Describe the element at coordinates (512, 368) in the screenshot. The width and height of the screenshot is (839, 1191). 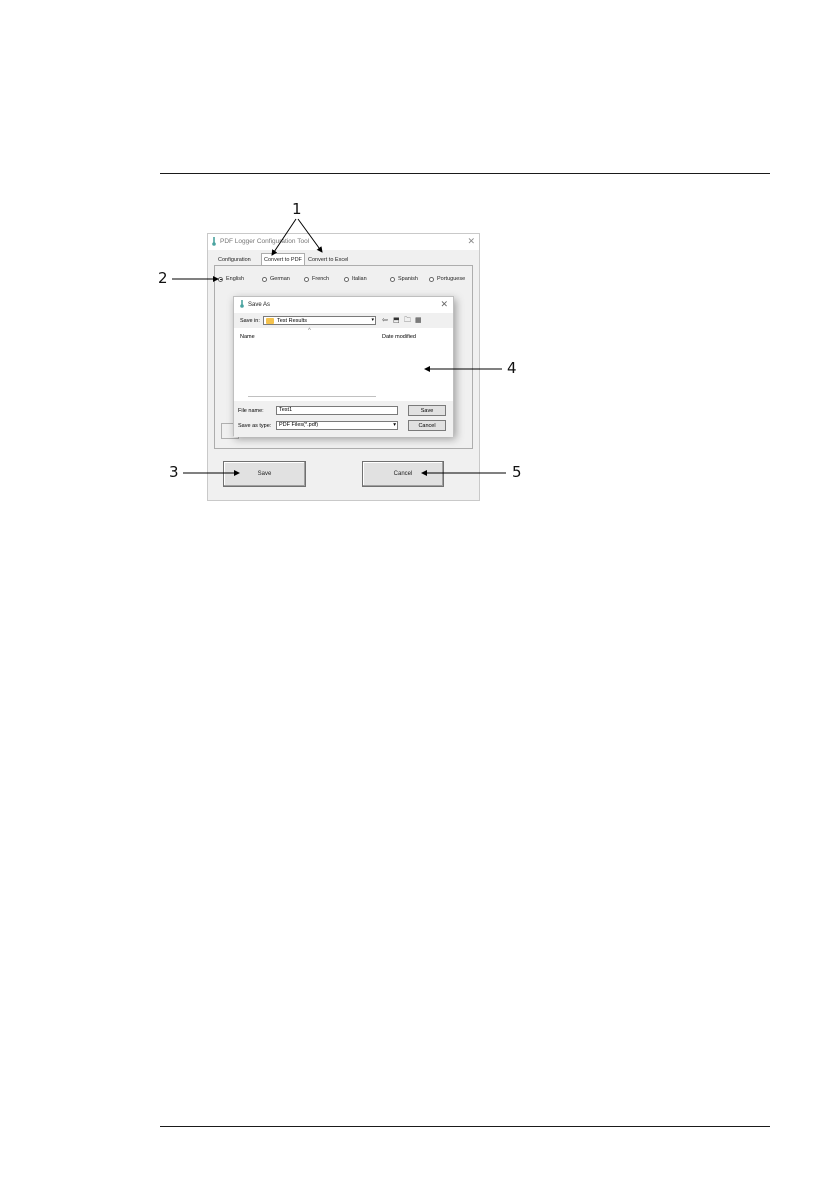
I see `callout-number-4: 4` at that location.